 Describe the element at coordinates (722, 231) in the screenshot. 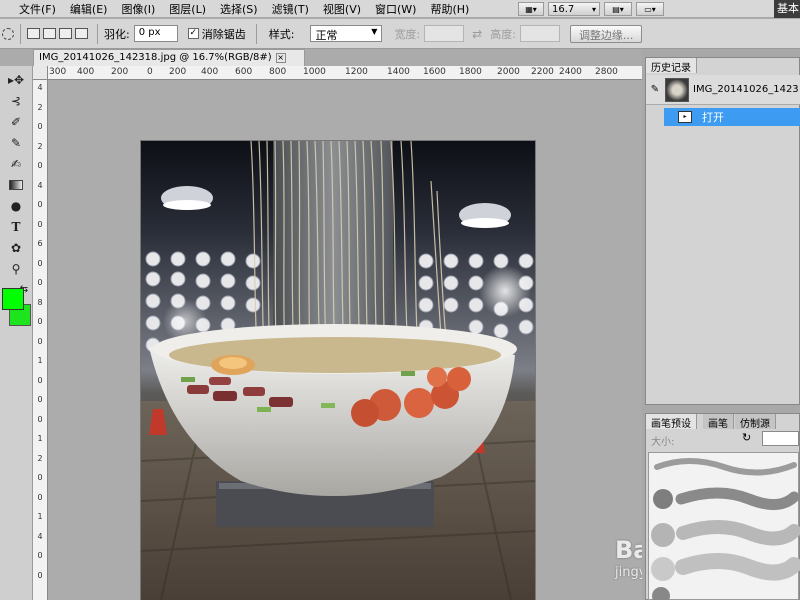

I see `history-panel: 历史记录 ✎ IMG_20141026_1423 ▸ 打开` at that location.